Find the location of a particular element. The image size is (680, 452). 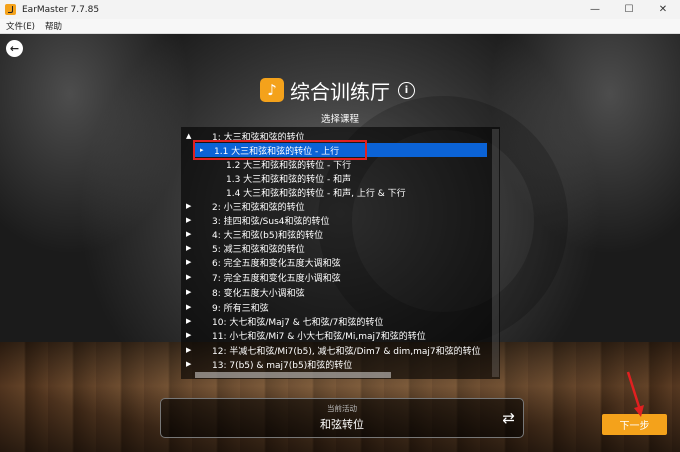

menu-file: 文件(E) is located at coordinates (20, 26).